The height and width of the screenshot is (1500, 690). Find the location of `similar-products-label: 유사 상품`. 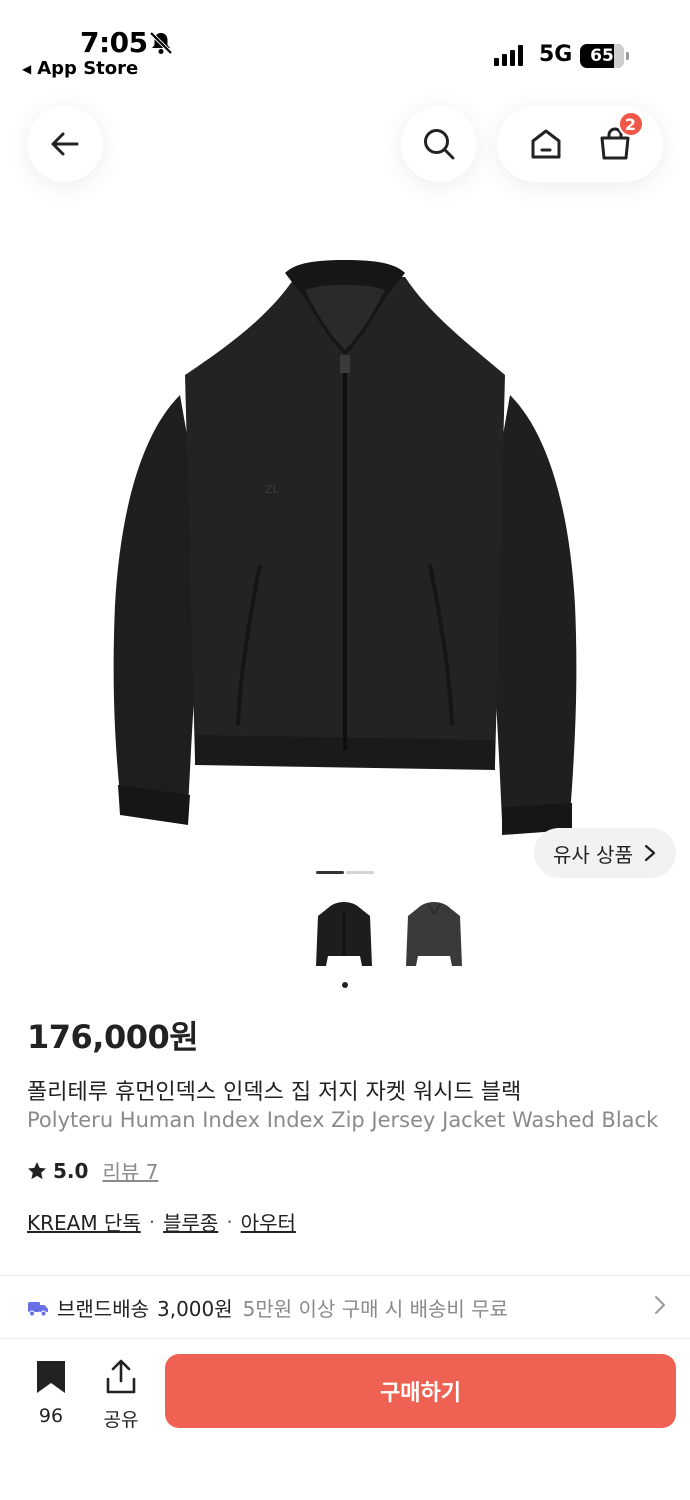

similar-products-label: 유사 상품 is located at coordinates (593, 854).